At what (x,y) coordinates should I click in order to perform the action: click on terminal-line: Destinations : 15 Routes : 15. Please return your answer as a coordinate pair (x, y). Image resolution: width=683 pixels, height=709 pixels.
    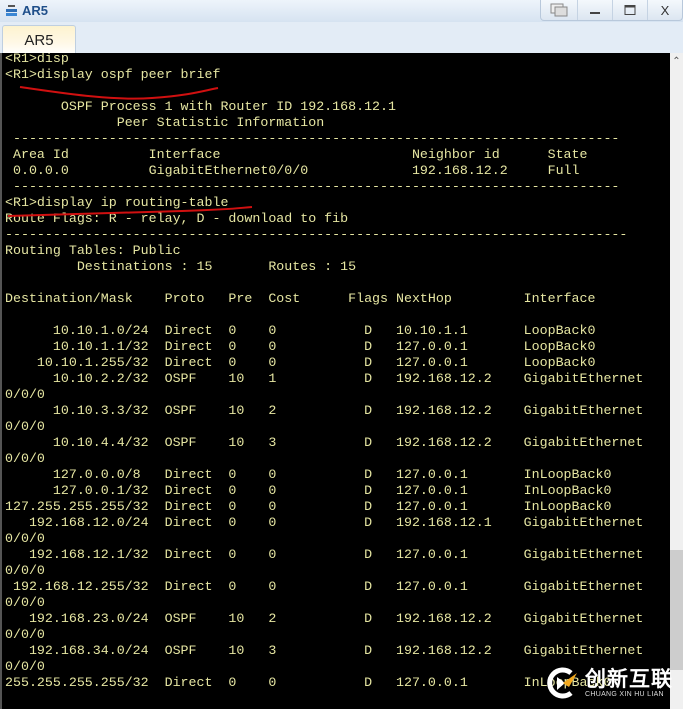
    Looking at the image, I should click on (181, 266).